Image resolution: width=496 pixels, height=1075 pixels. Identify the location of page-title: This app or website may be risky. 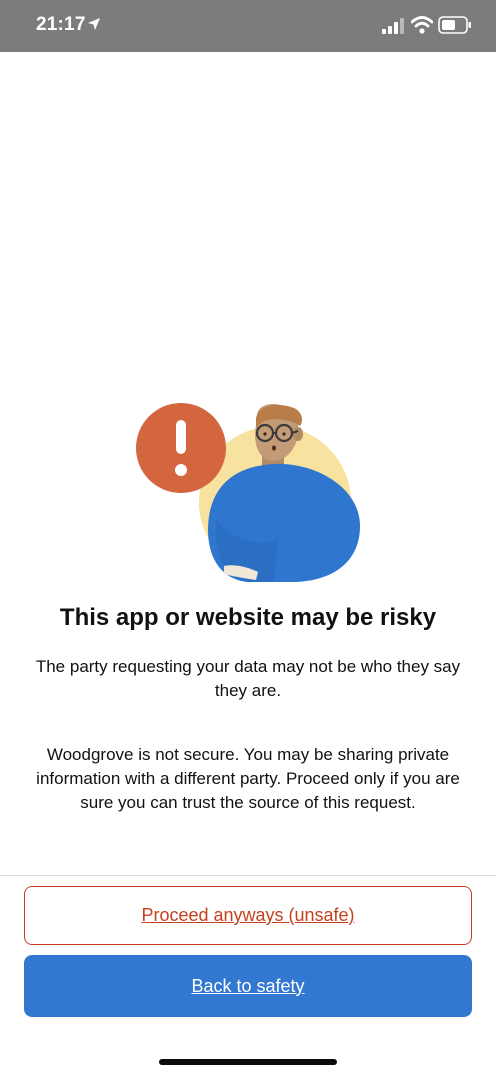
(248, 617).